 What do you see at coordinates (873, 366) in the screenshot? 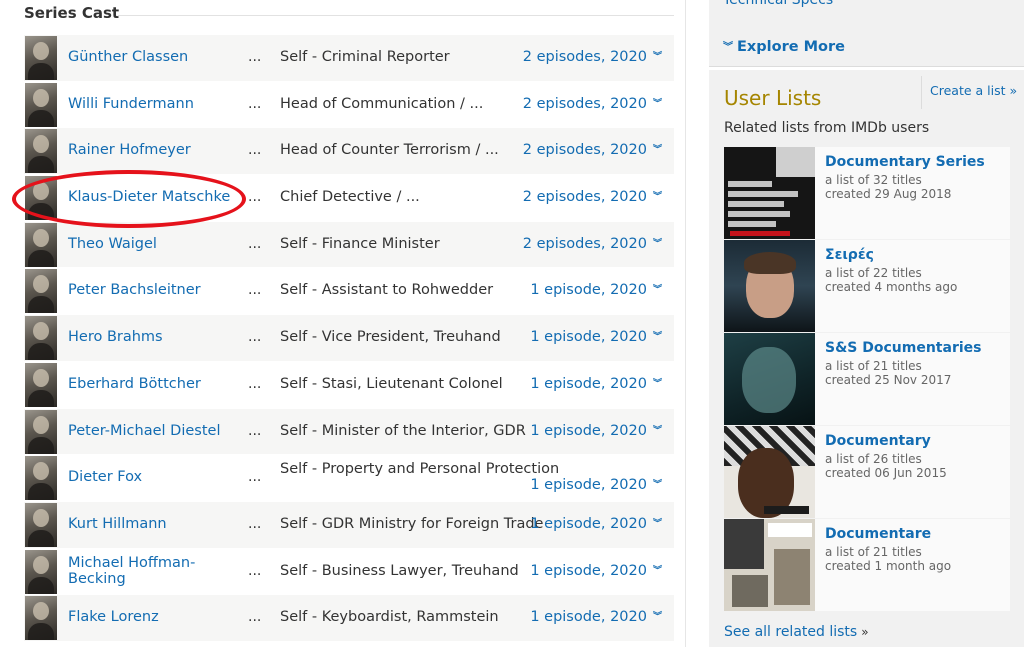
I see `list-count: a list of 21 titles` at bounding box center [873, 366].